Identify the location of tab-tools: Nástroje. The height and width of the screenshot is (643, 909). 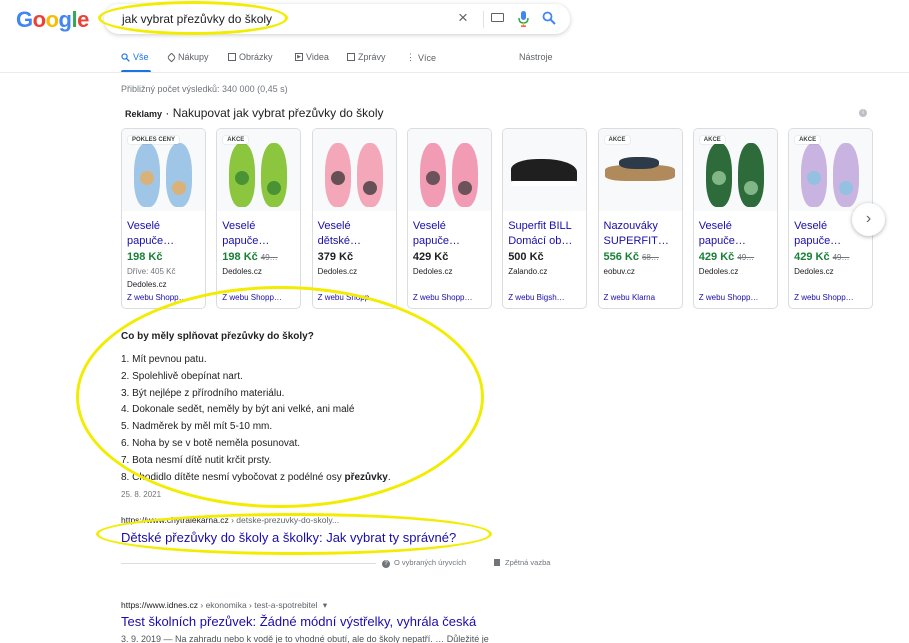
(536, 57).